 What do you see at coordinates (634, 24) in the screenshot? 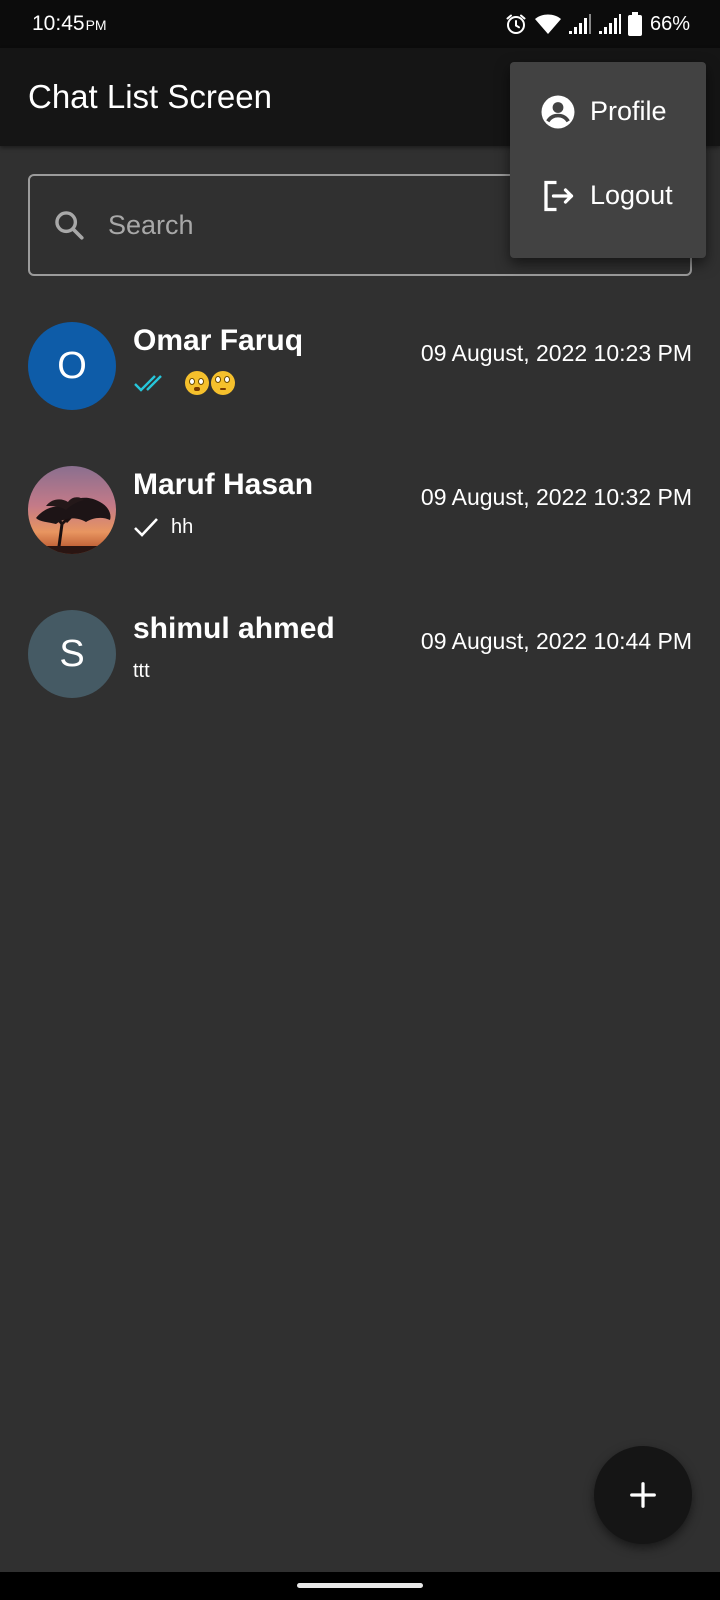
I see `battery-icon` at bounding box center [634, 24].